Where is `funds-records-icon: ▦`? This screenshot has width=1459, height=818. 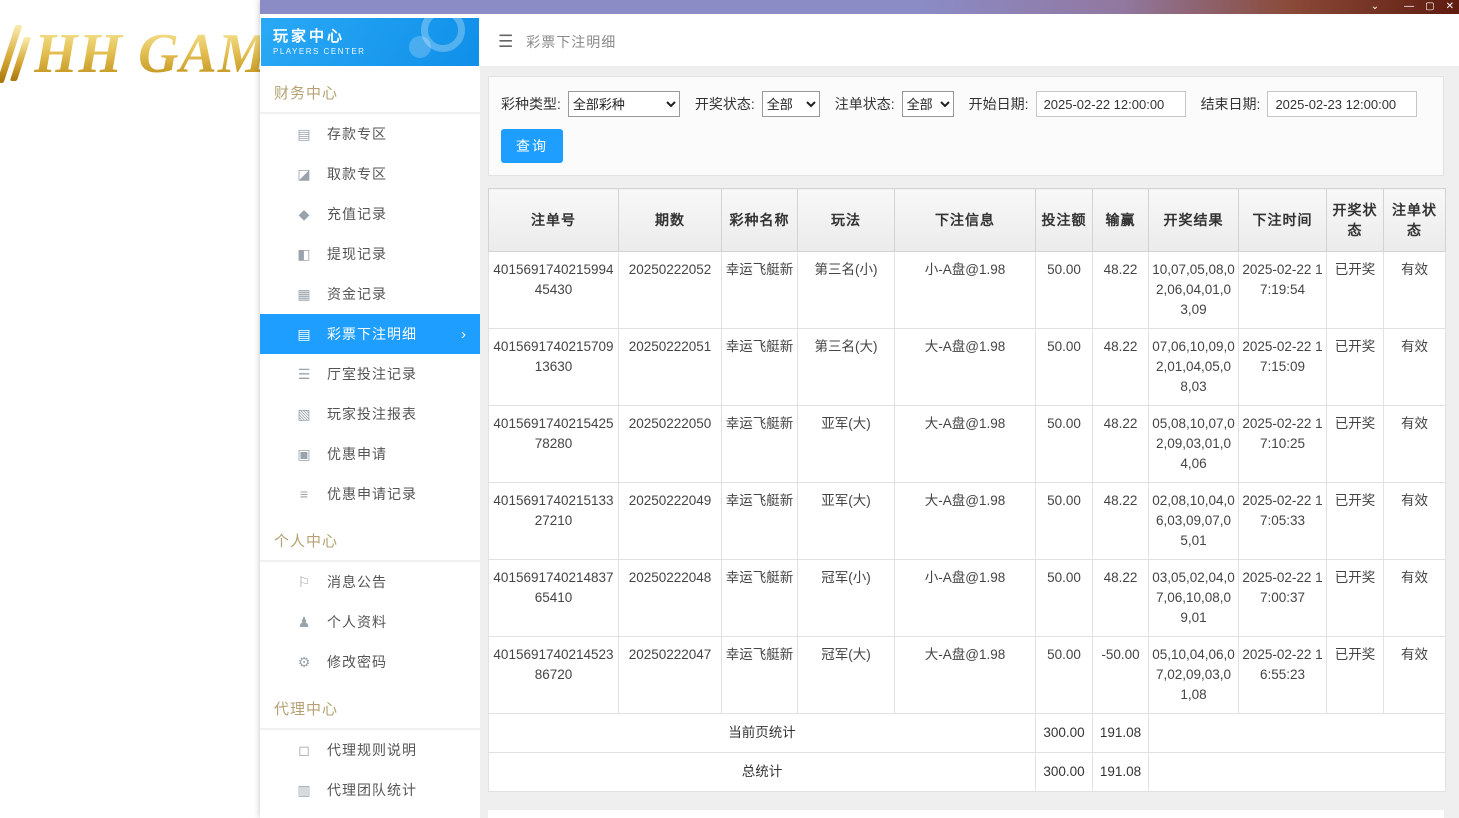
funds-records-icon: ▦ is located at coordinates (304, 293).